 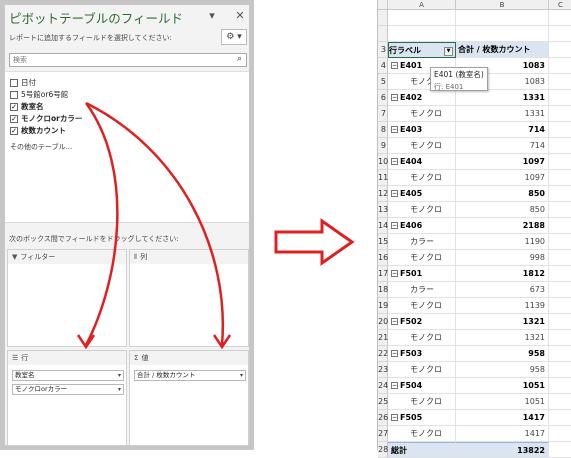 What do you see at coordinates (502, 274) in the screenshot?
I see `value-cell: 1812` at bounding box center [502, 274].